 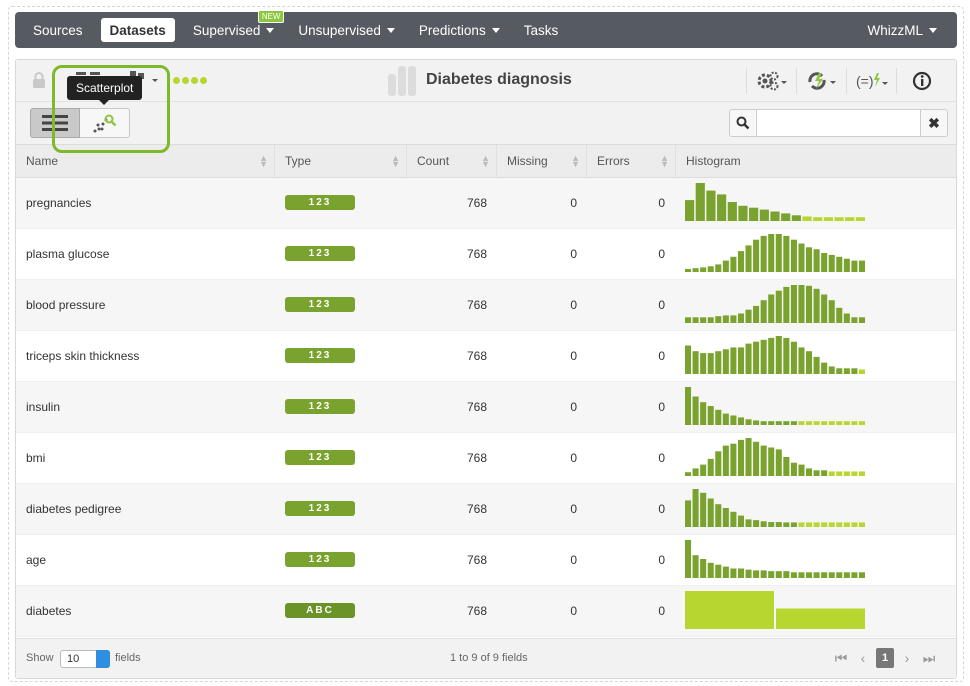 What do you see at coordinates (541, 30) in the screenshot?
I see `nav-tasks: Tasks` at bounding box center [541, 30].